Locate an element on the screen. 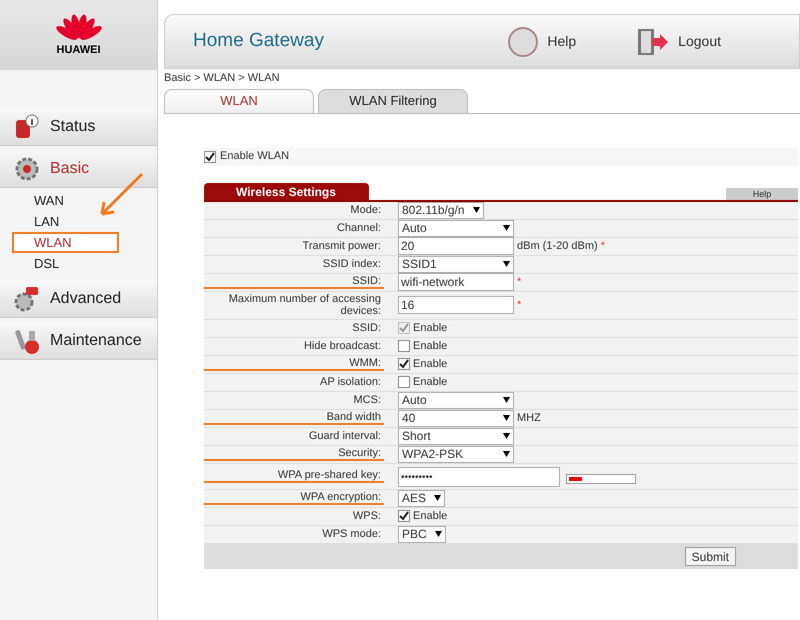  field-label: WPS: is located at coordinates (367, 516).